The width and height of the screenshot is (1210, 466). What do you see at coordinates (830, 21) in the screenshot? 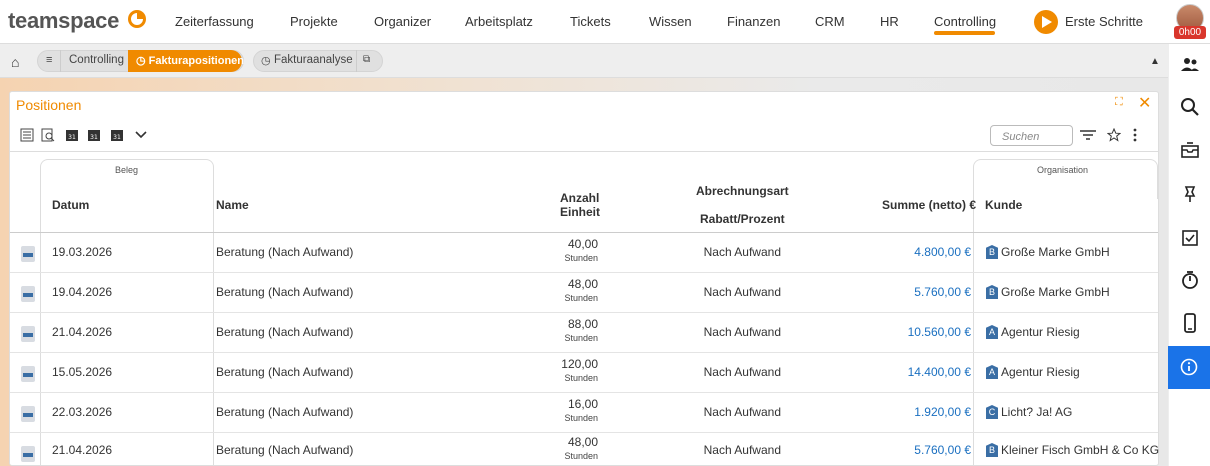
I see `nav-crm: CRM` at bounding box center [830, 21].